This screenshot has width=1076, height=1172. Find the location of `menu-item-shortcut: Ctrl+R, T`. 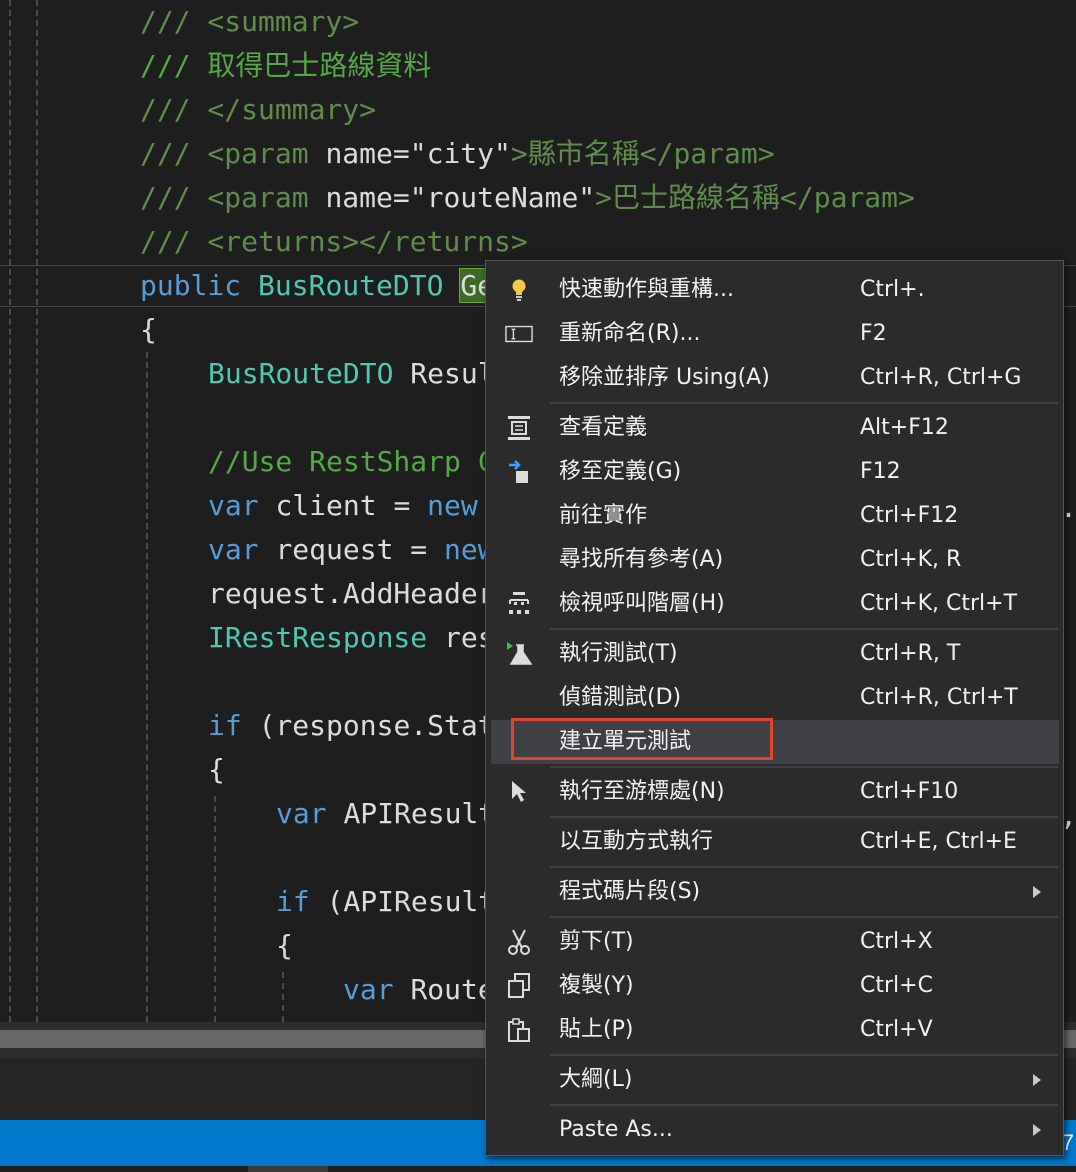

menu-item-shortcut: Ctrl+R, T is located at coordinates (910, 653).